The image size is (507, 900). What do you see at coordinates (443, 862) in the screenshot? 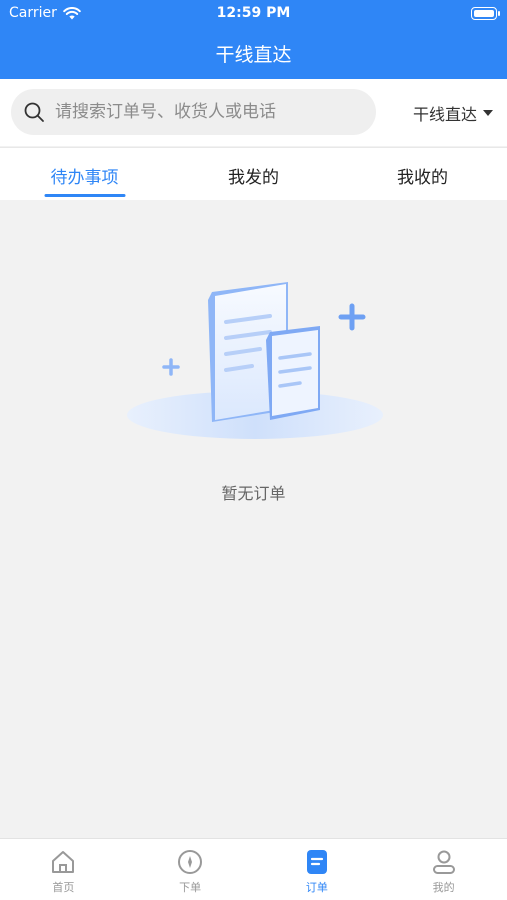
I see `profile-icon` at bounding box center [443, 862].